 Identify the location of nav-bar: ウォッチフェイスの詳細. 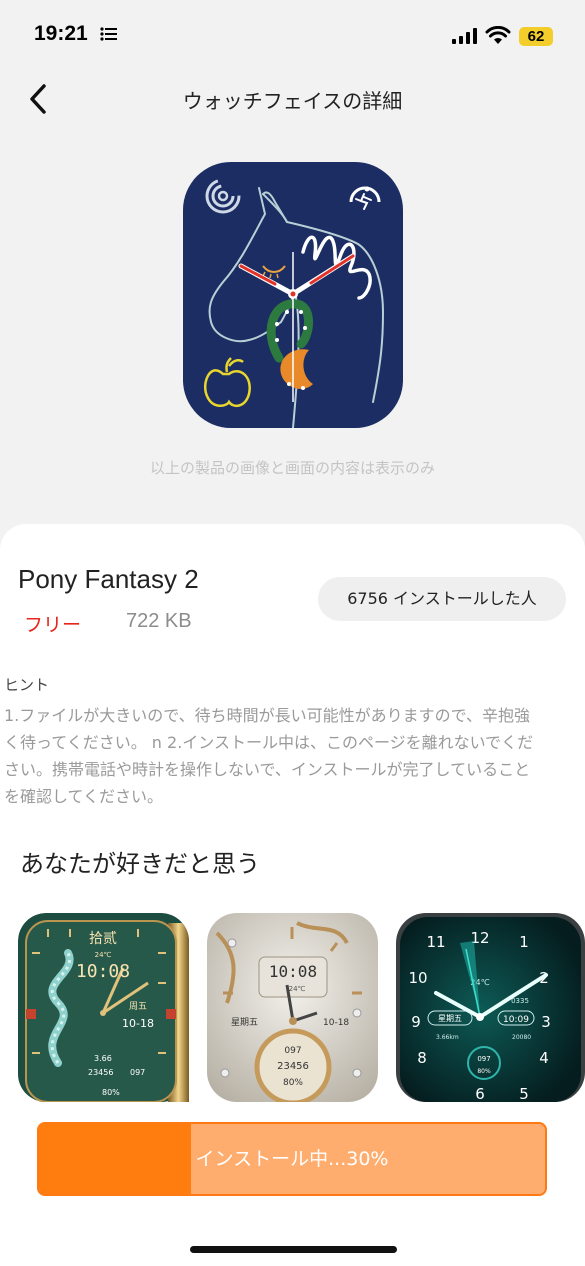
(292, 100).